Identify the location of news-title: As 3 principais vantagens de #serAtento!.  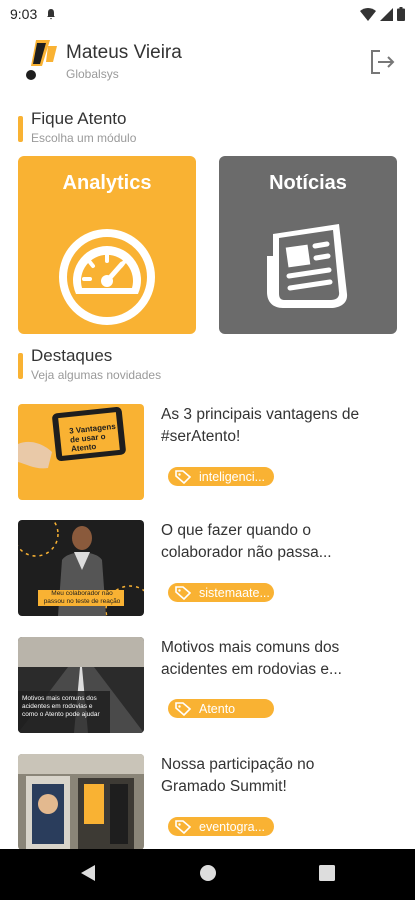
(260, 425).